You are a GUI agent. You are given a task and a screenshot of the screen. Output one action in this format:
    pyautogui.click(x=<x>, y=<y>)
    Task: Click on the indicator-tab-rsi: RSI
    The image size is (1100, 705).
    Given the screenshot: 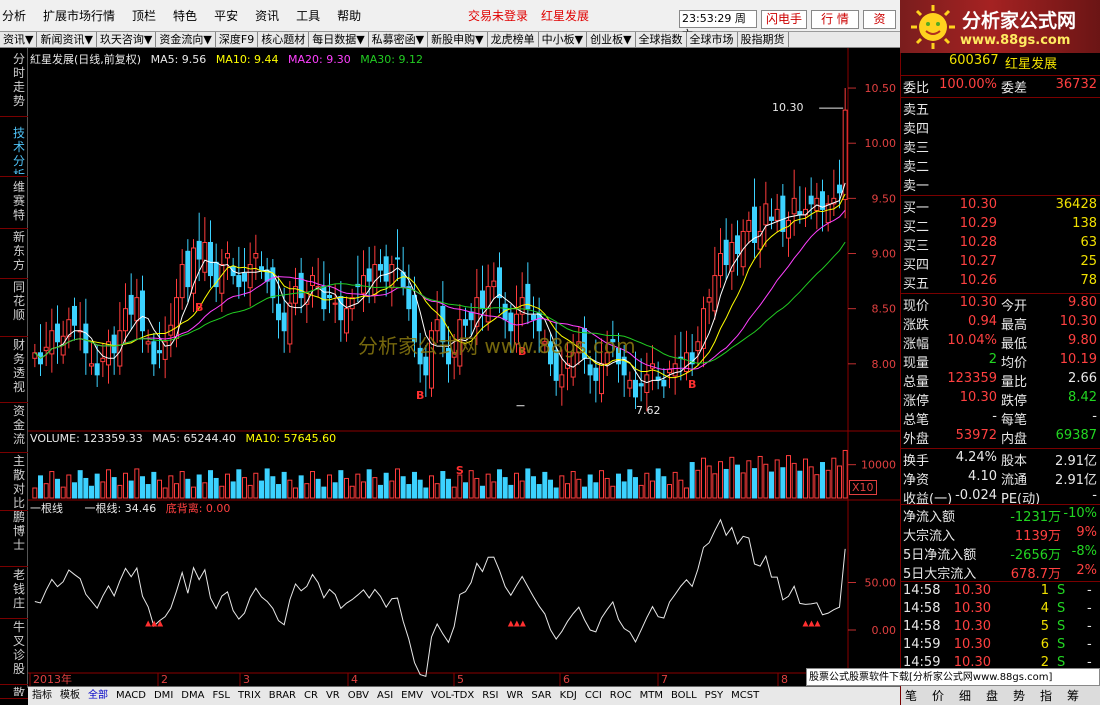 What is the action you would take?
    pyautogui.click(x=490, y=696)
    